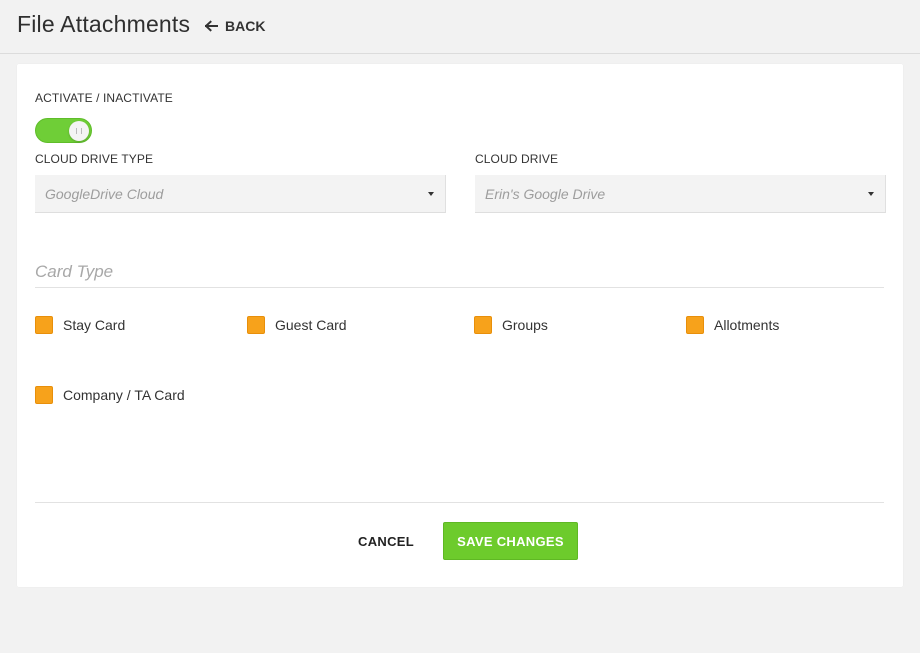  Describe the element at coordinates (104, 24) in the screenshot. I see `page-title: File Attachments` at that location.